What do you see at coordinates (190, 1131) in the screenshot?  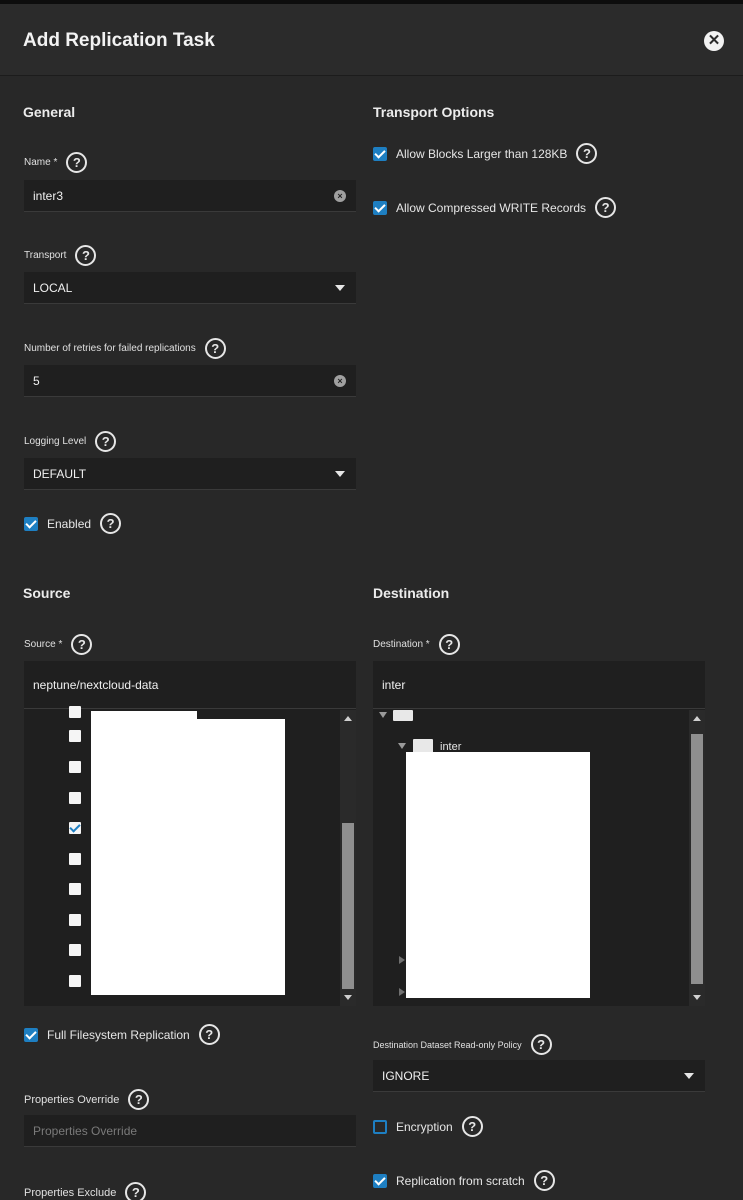 I see `props-override-input: Properties Override` at bounding box center [190, 1131].